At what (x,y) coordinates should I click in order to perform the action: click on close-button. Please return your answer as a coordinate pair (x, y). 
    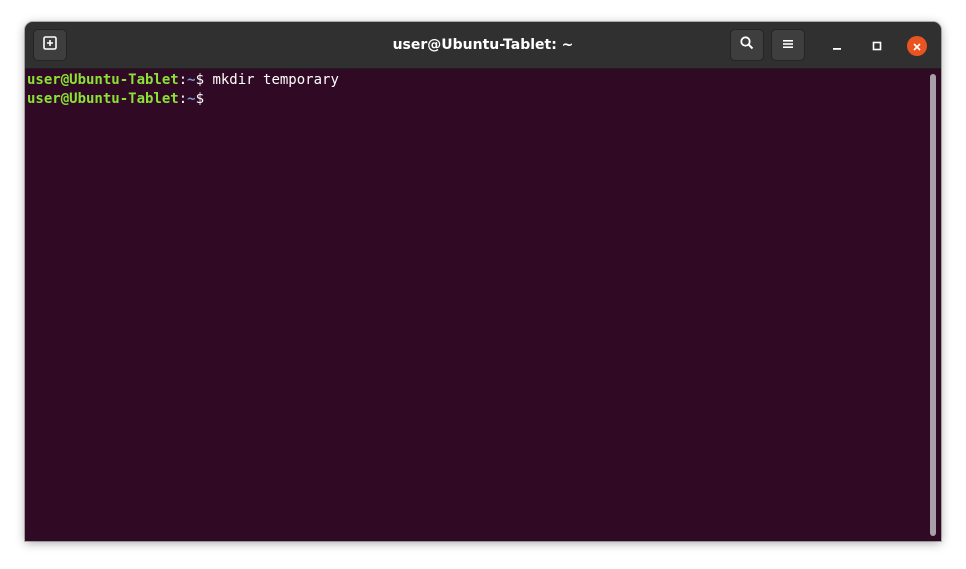
    Looking at the image, I should click on (917, 46).